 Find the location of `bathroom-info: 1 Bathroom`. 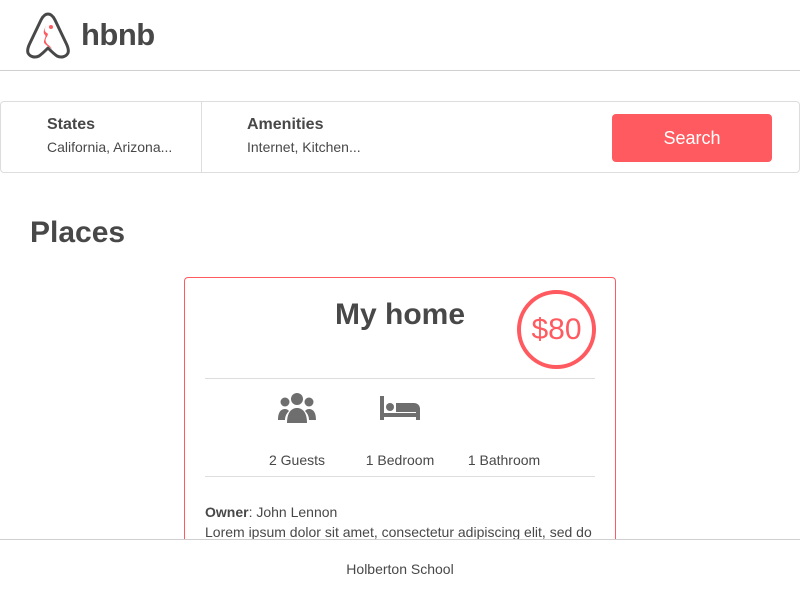

bathroom-info: 1 Bathroom is located at coordinates (504, 427).